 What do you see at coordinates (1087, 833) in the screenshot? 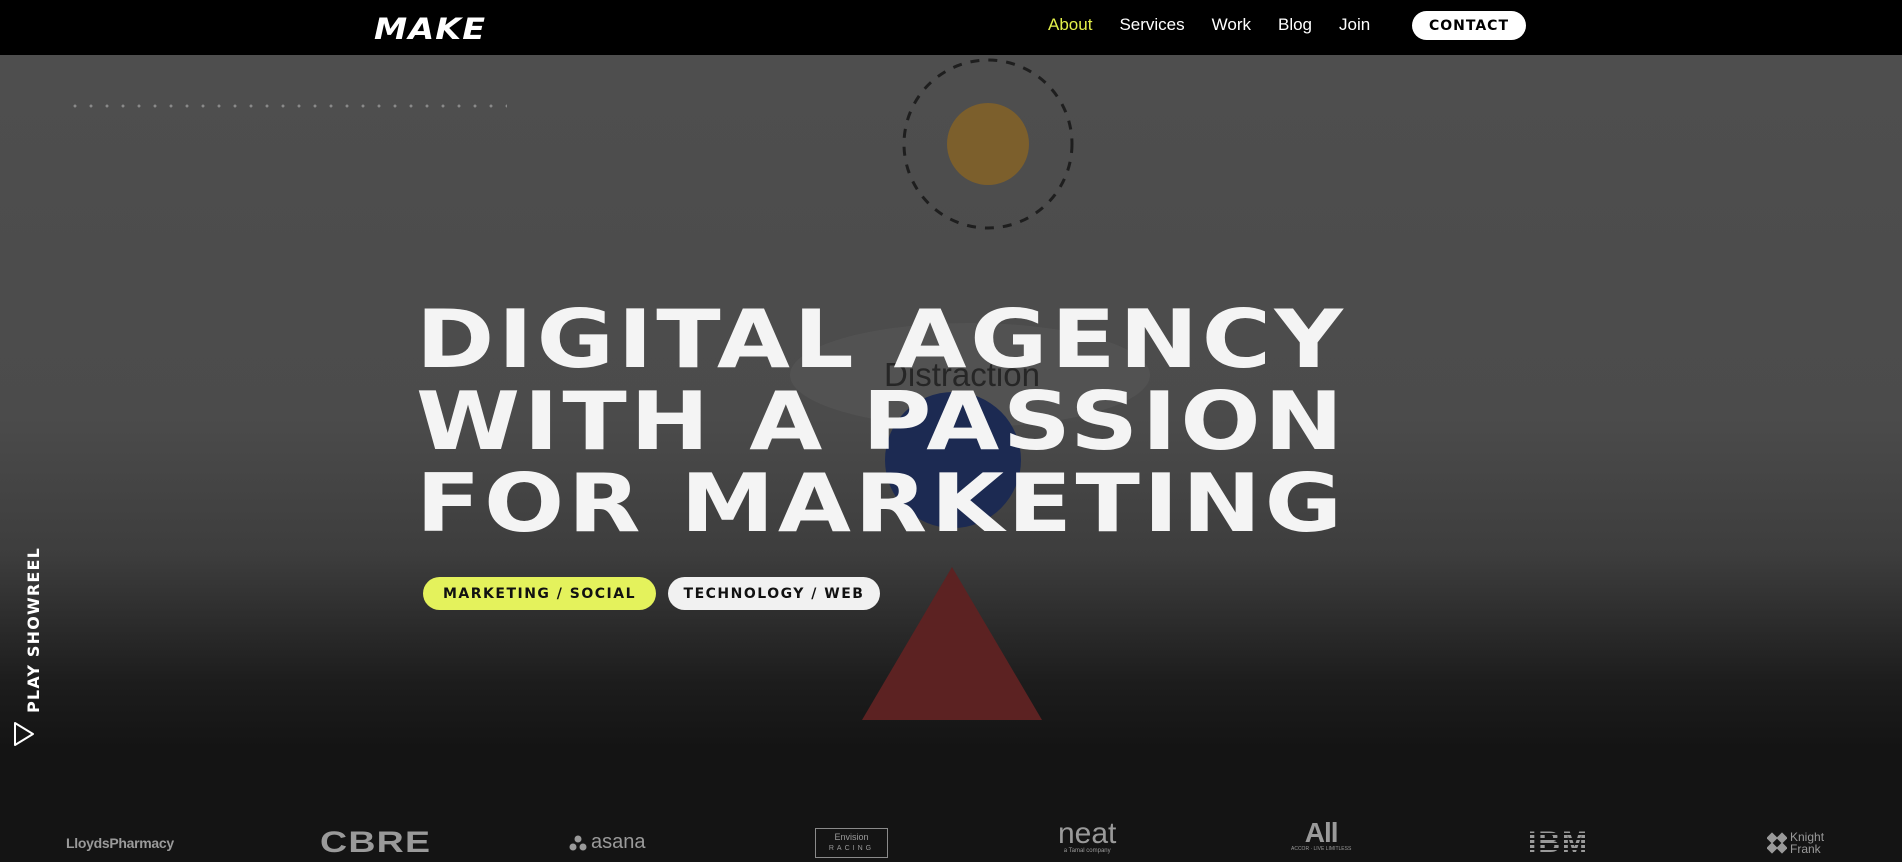
I see `neat-wordmark: neat` at bounding box center [1087, 833].